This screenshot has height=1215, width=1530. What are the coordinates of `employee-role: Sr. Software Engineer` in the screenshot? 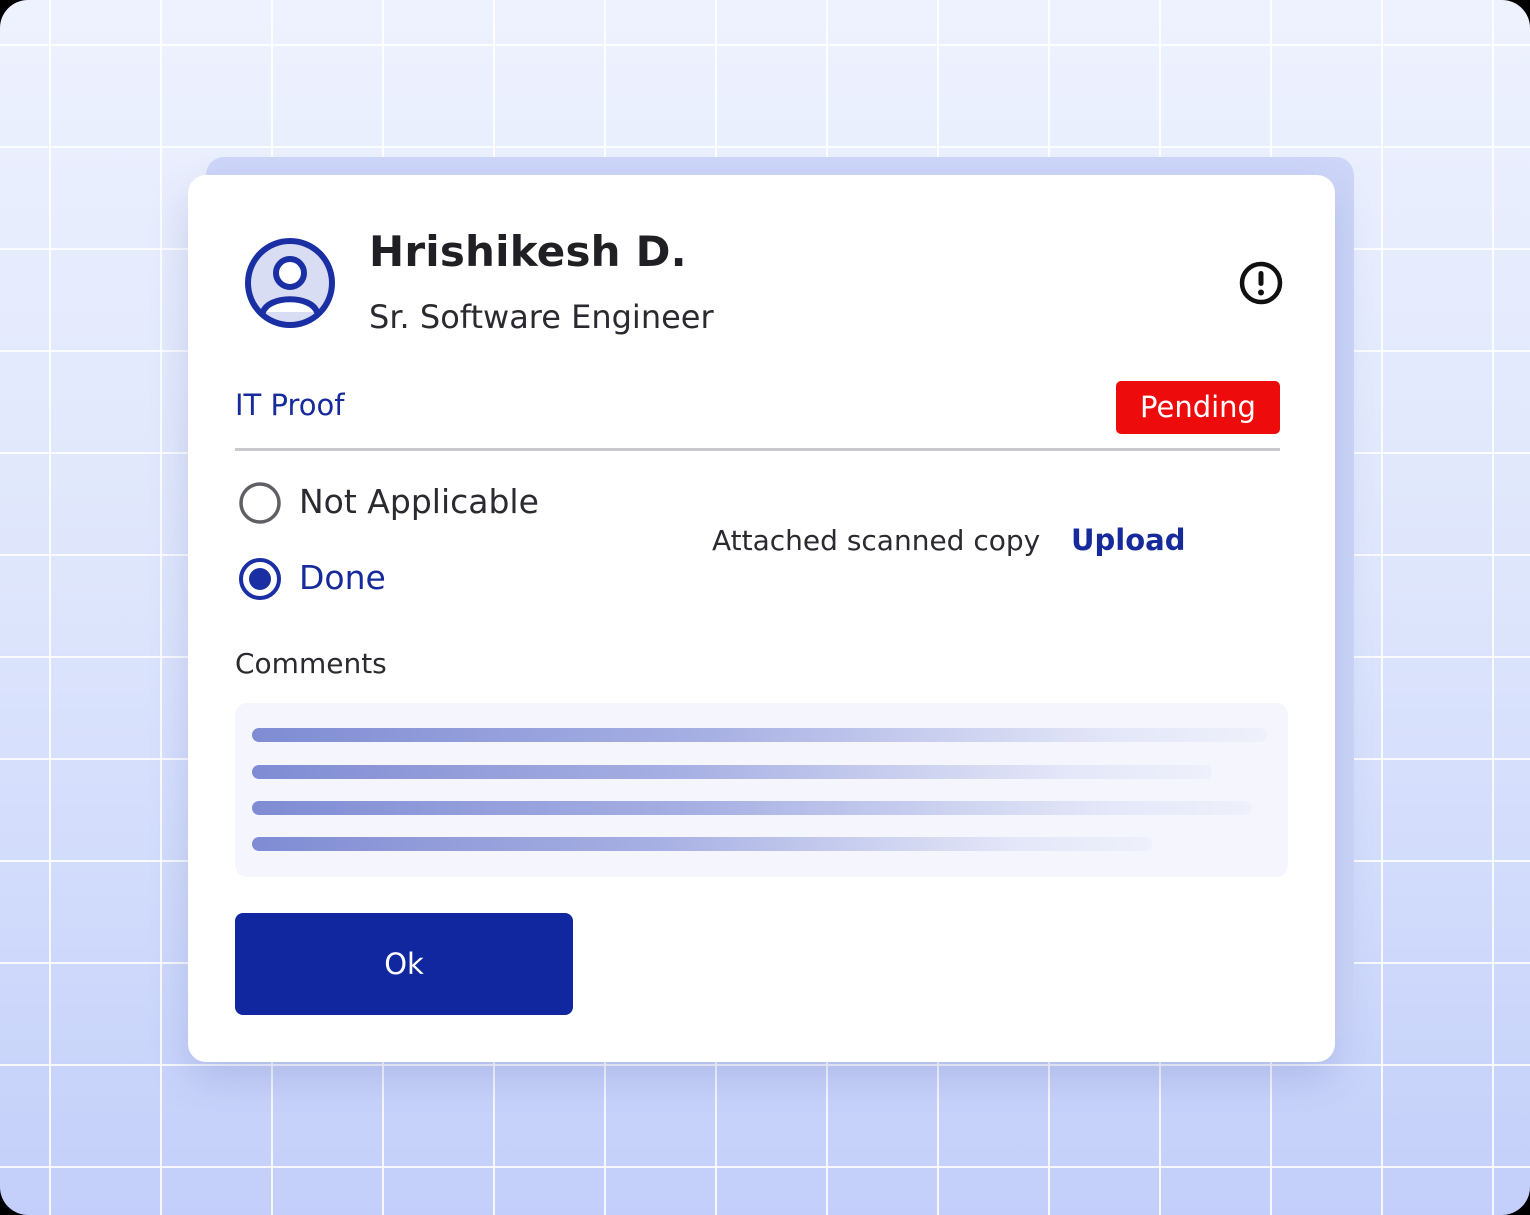 It's located at (541, 317).